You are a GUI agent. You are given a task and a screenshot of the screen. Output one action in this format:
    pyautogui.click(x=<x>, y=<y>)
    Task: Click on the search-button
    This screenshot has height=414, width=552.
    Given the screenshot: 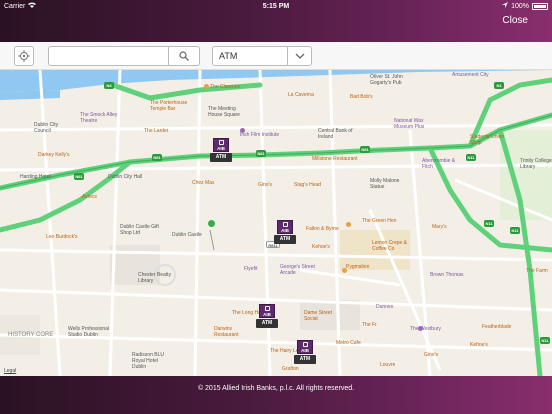 What is the action you would take?
    pyautogui.click(x=184, y=56)
    